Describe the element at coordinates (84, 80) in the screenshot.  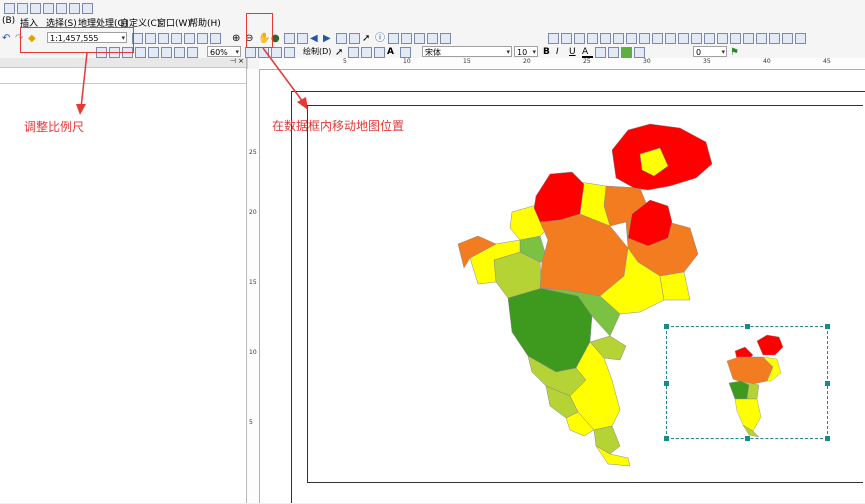
I see `scale-callout-arrow` at that location.